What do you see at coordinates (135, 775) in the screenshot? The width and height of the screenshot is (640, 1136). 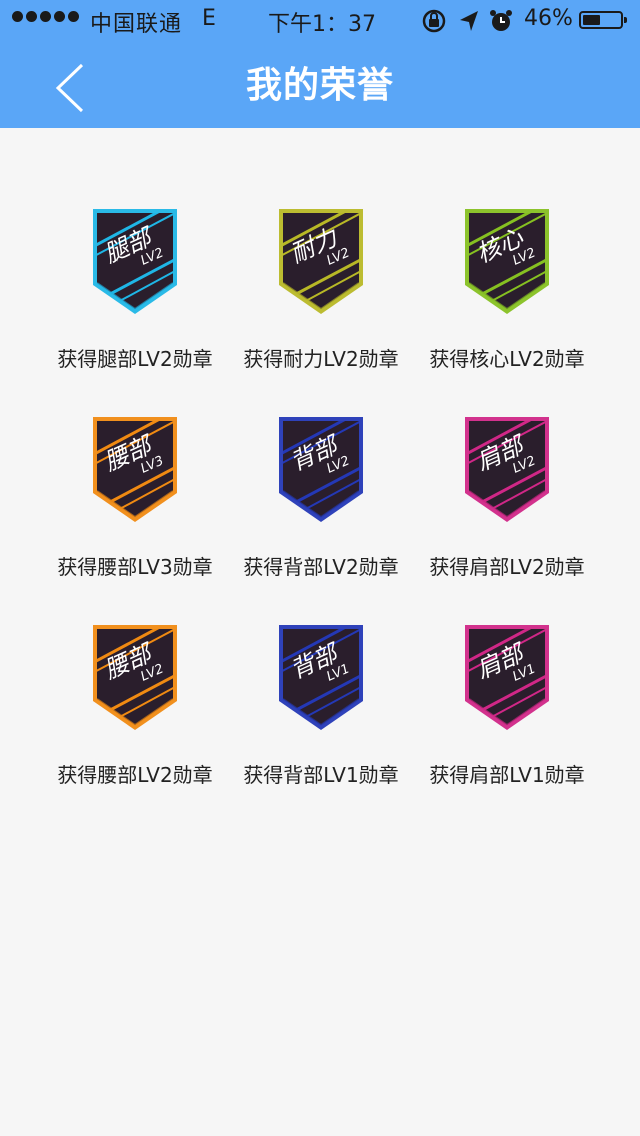 I see `medal-label: 获得腰部LV2勋章` at bounding box center [135, 775].